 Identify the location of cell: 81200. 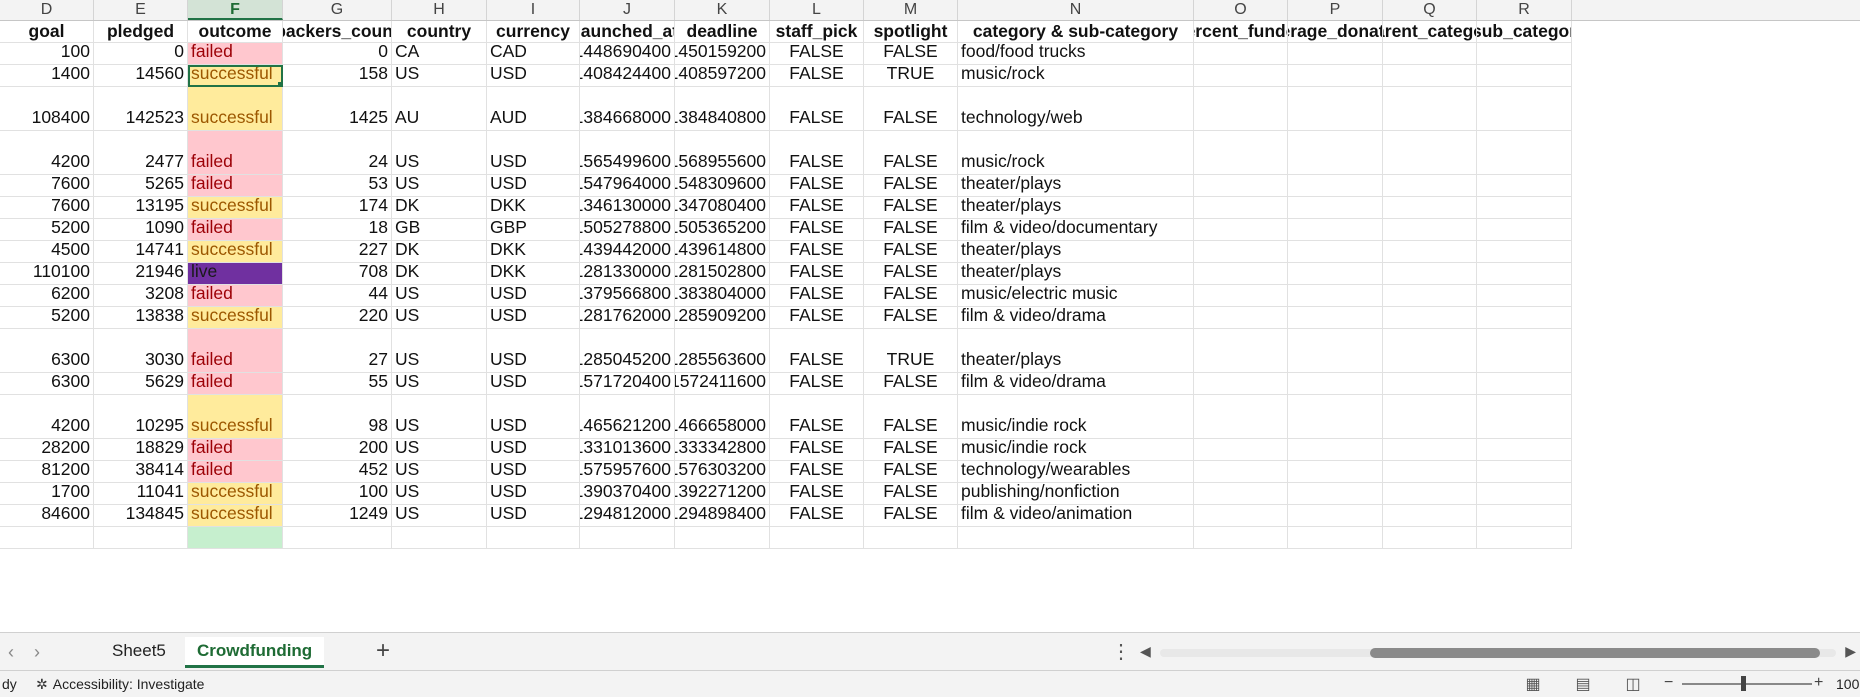
(47, 472).